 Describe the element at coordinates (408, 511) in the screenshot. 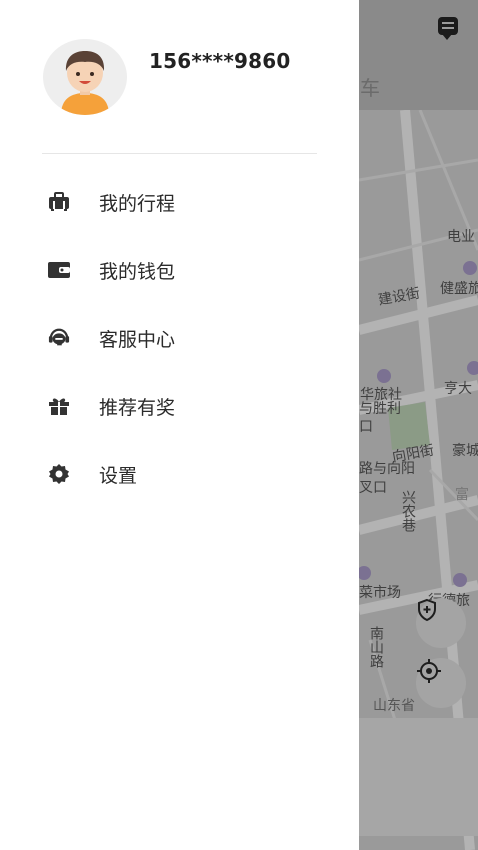

I see `map-label: 兴农巷` at that location.